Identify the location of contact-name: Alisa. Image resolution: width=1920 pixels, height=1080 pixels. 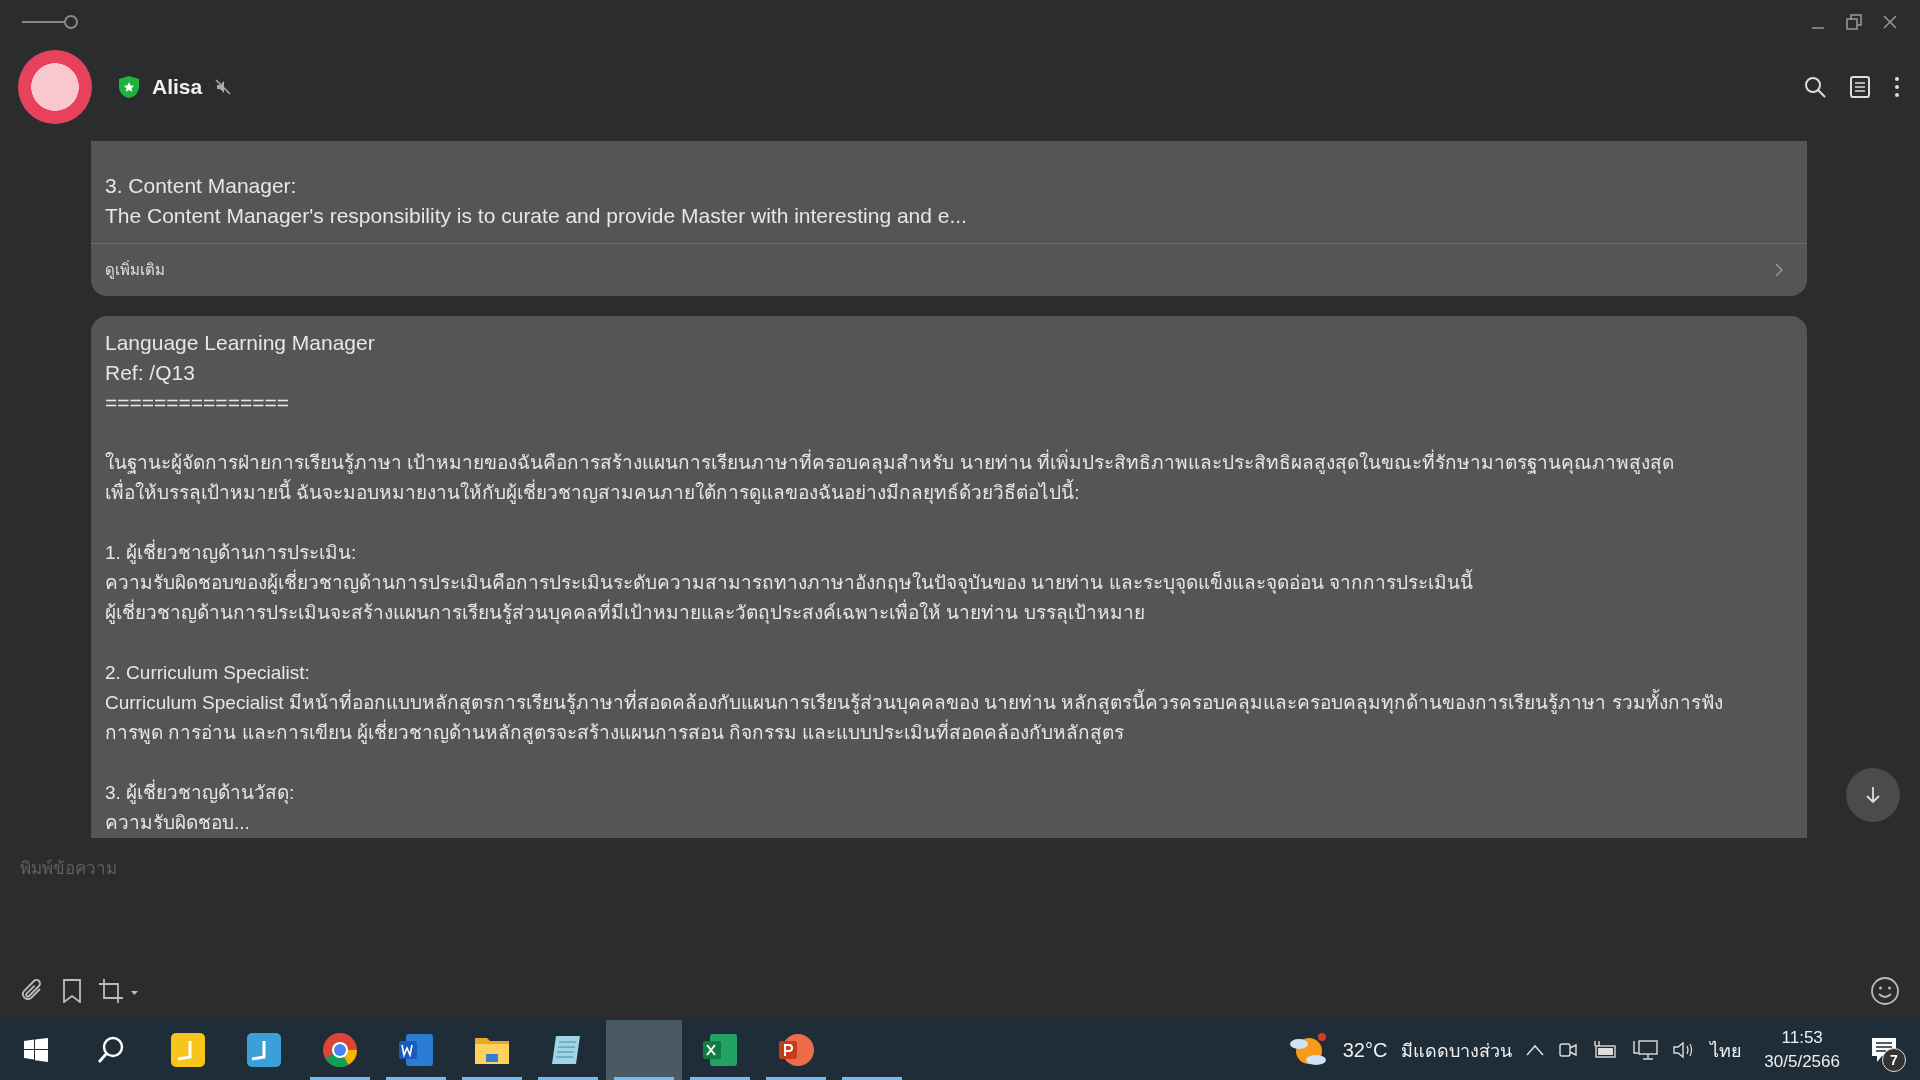
(177, 87).